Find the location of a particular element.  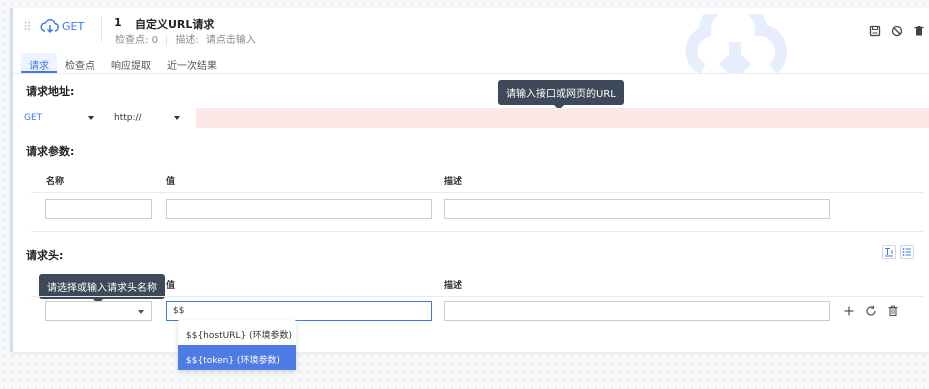

header-value-header: 值 is located at coordinates (171, 286).